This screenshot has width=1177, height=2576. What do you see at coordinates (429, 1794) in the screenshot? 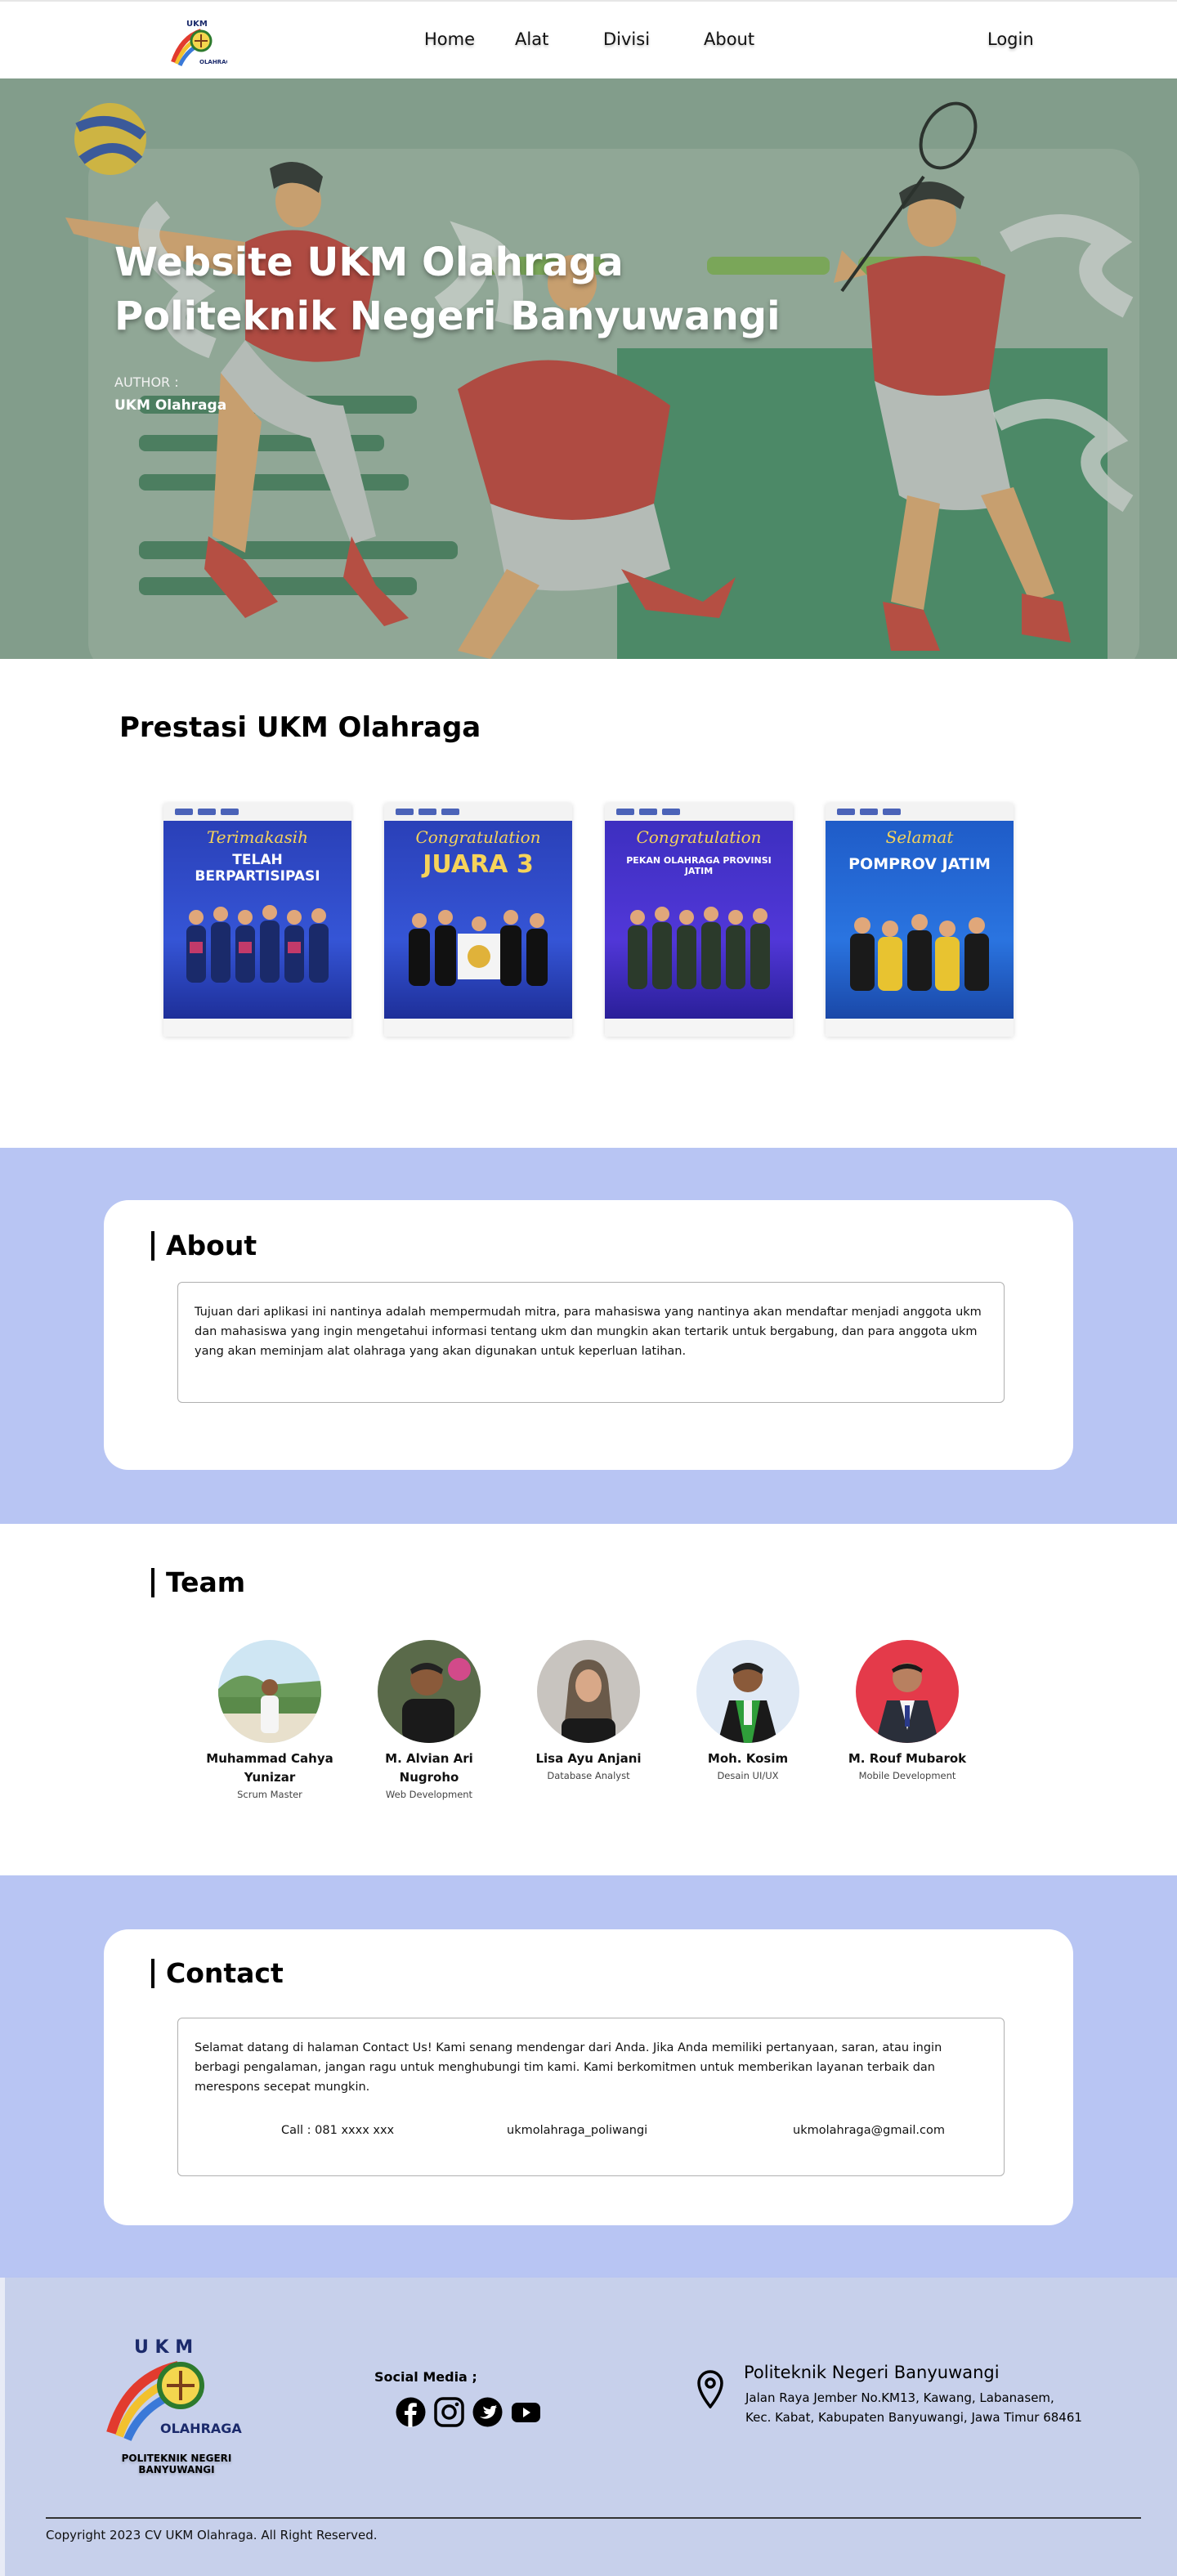
I see `member-role: Web Development` at bounding box center [429, 1794].